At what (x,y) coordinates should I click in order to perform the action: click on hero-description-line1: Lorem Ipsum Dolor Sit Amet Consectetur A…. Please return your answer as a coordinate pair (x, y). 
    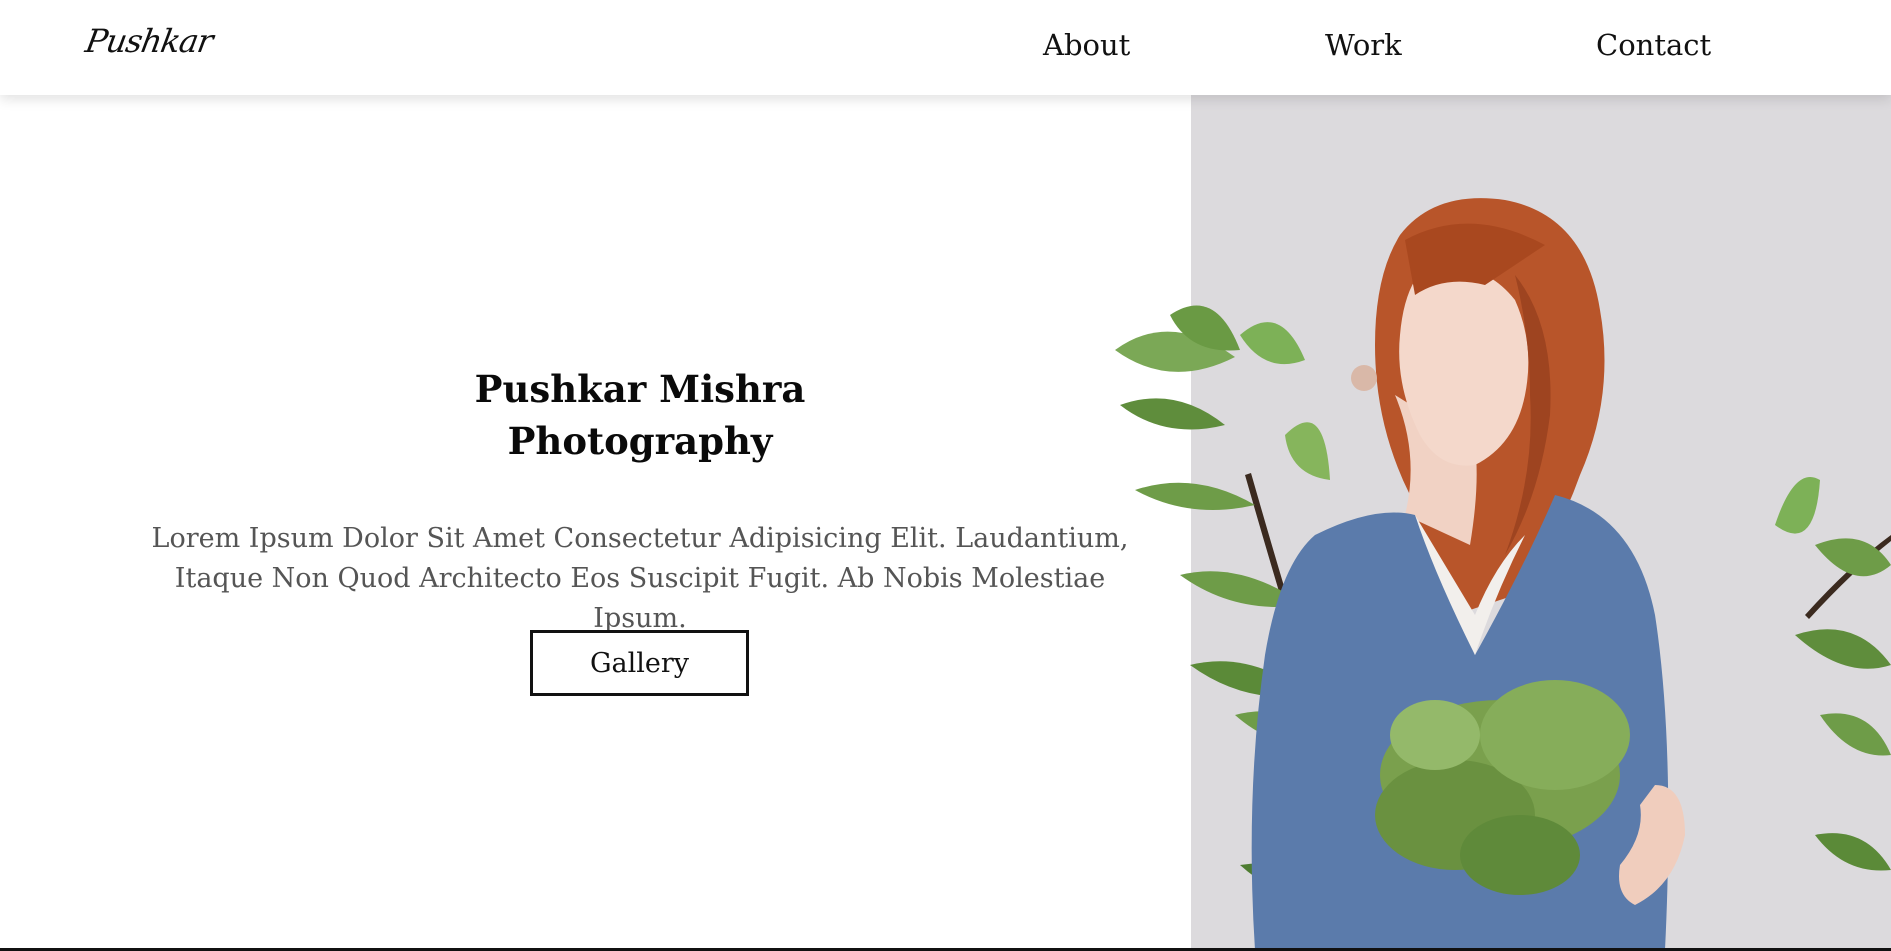
    Looking at the image, I should click on (640, 538).